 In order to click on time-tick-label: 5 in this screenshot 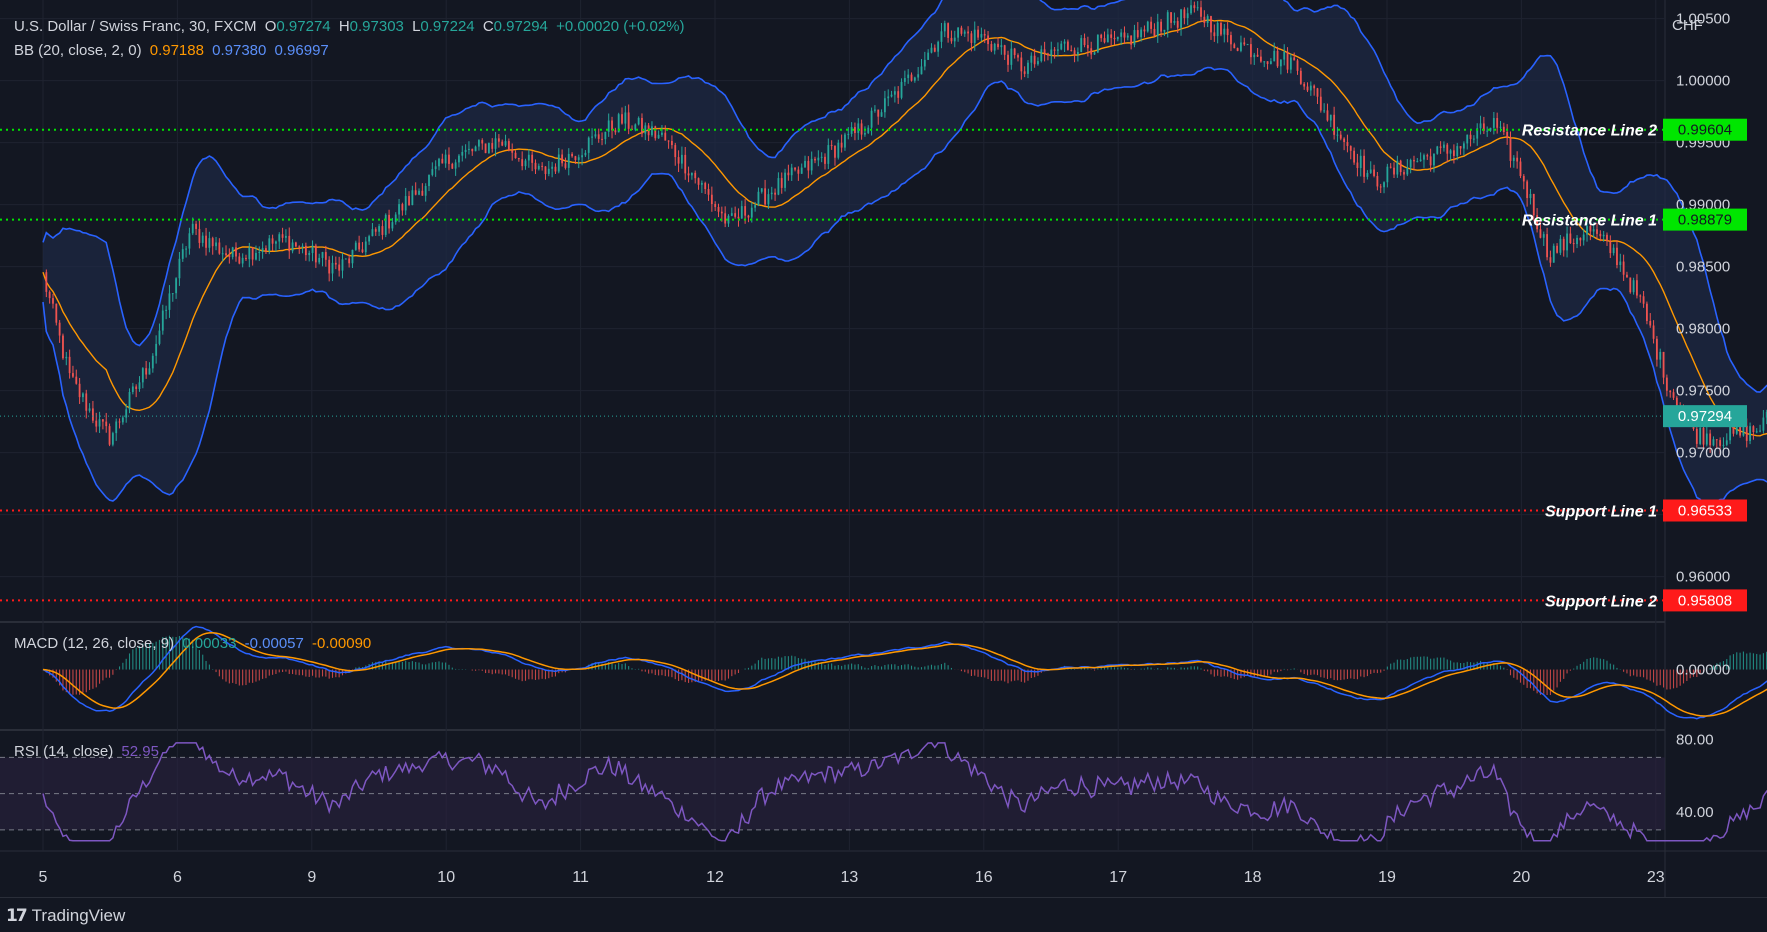, I will do `click(43, 877)`.